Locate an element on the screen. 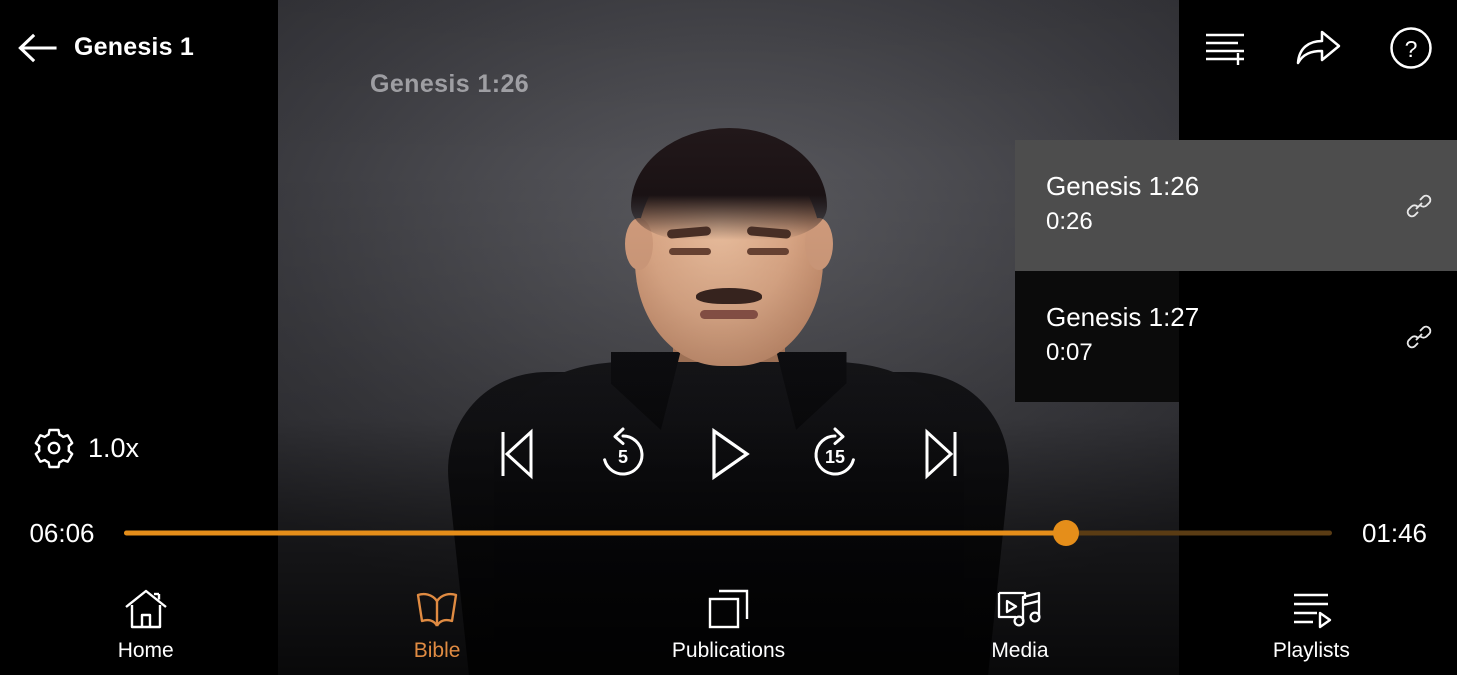  skip-previous-icon is located at coordinates (516, 454).